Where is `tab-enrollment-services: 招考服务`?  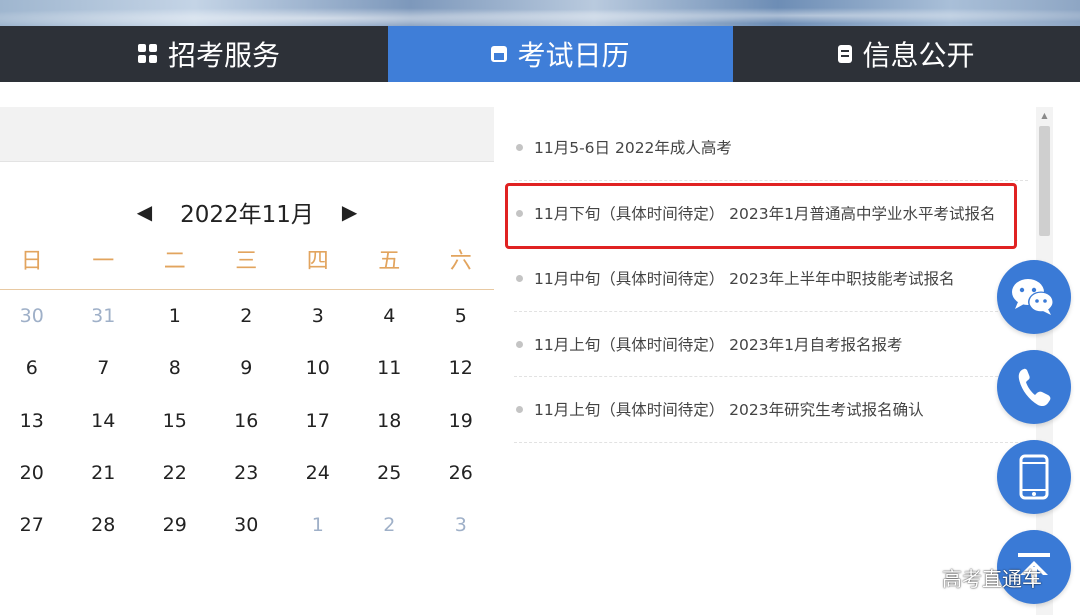
tab-enrollment-services: 招考服务 is located at coordinates (194, 54).